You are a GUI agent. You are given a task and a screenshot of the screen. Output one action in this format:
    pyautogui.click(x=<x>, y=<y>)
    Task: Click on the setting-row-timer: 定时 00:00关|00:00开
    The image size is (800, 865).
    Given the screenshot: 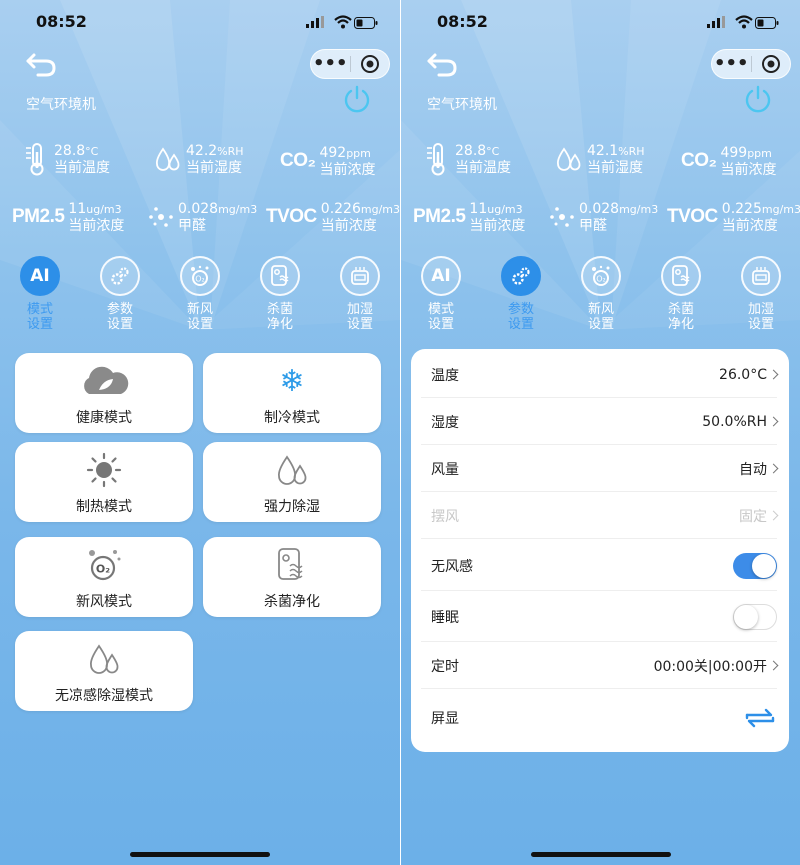 What is the action you would take?
    pyautogui.click(x=600, y=666)
    